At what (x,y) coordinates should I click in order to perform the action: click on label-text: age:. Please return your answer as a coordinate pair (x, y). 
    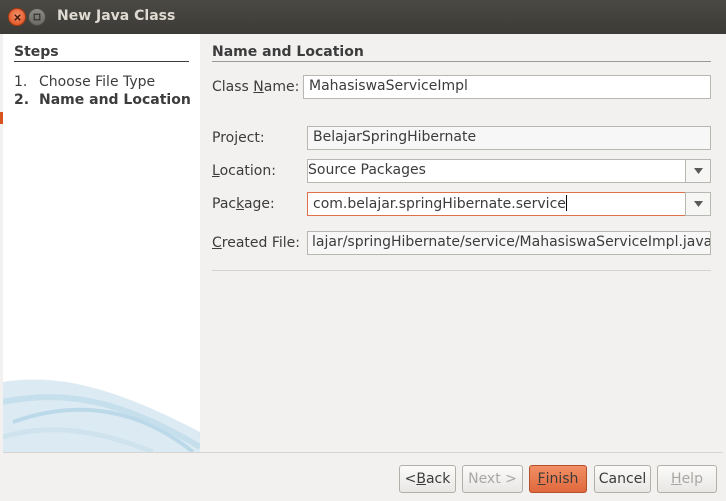
    Looking at the image, I should click on (259, 204).